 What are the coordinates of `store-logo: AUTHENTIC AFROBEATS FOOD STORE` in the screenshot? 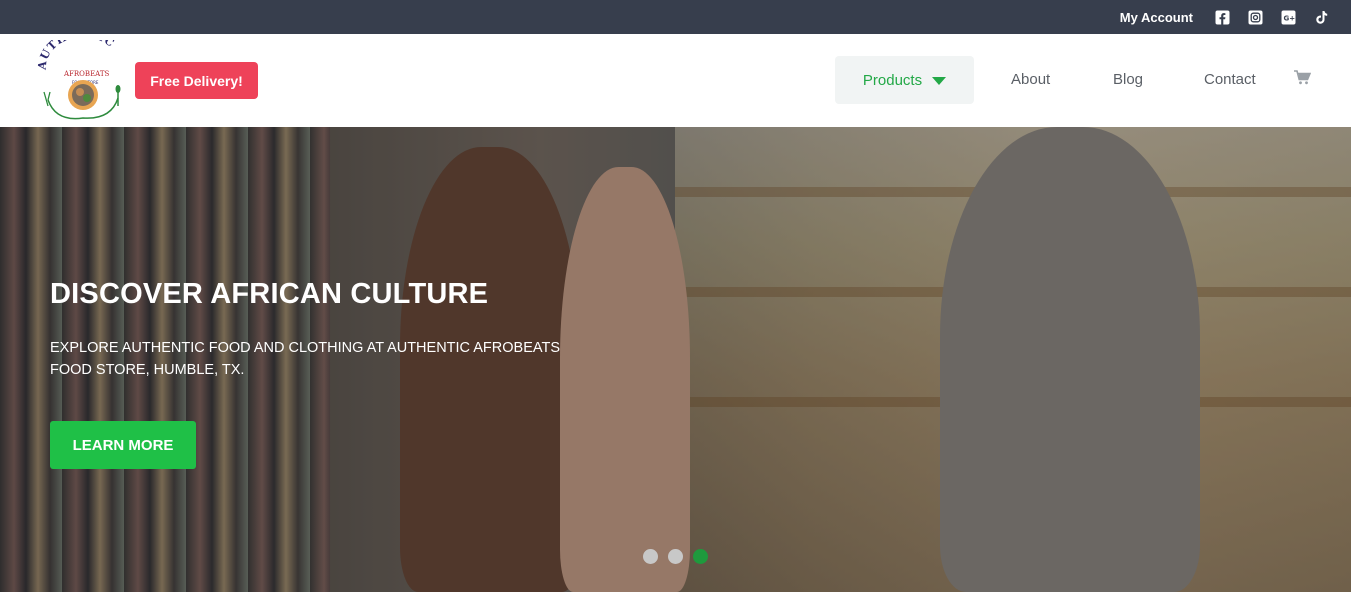 It's located at (82, 74).